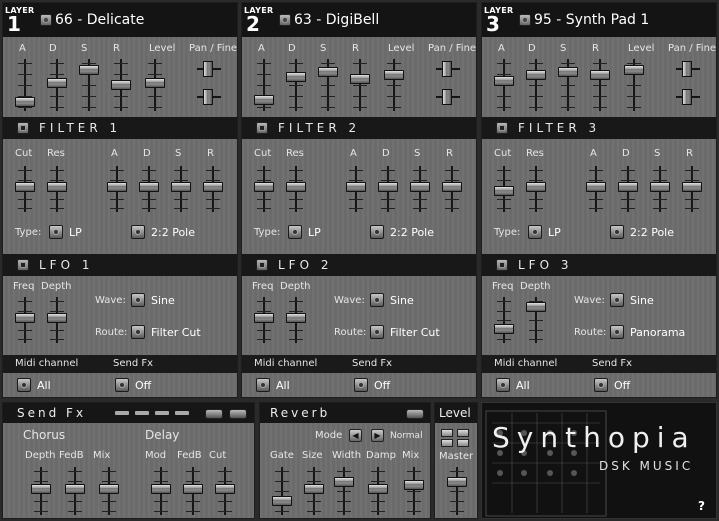 The image size is (719, 521). I want to click on filter-fader-a-knob, so click(596, 187).